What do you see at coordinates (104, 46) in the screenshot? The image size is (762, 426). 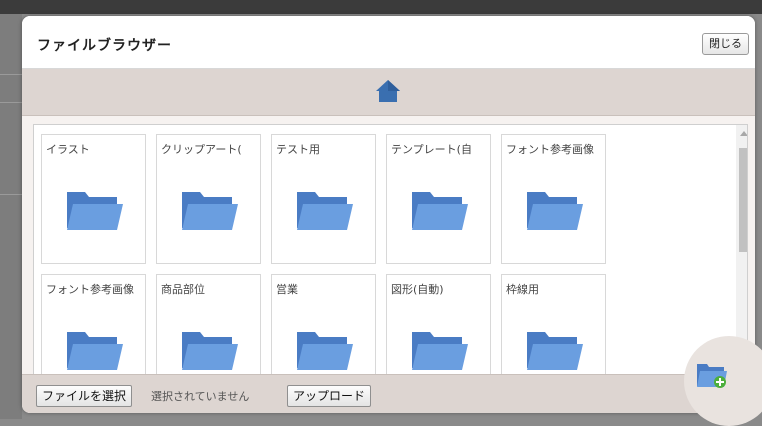 I see `dialog-title: ファイルブラウザー` at bounding box center [104, 46].